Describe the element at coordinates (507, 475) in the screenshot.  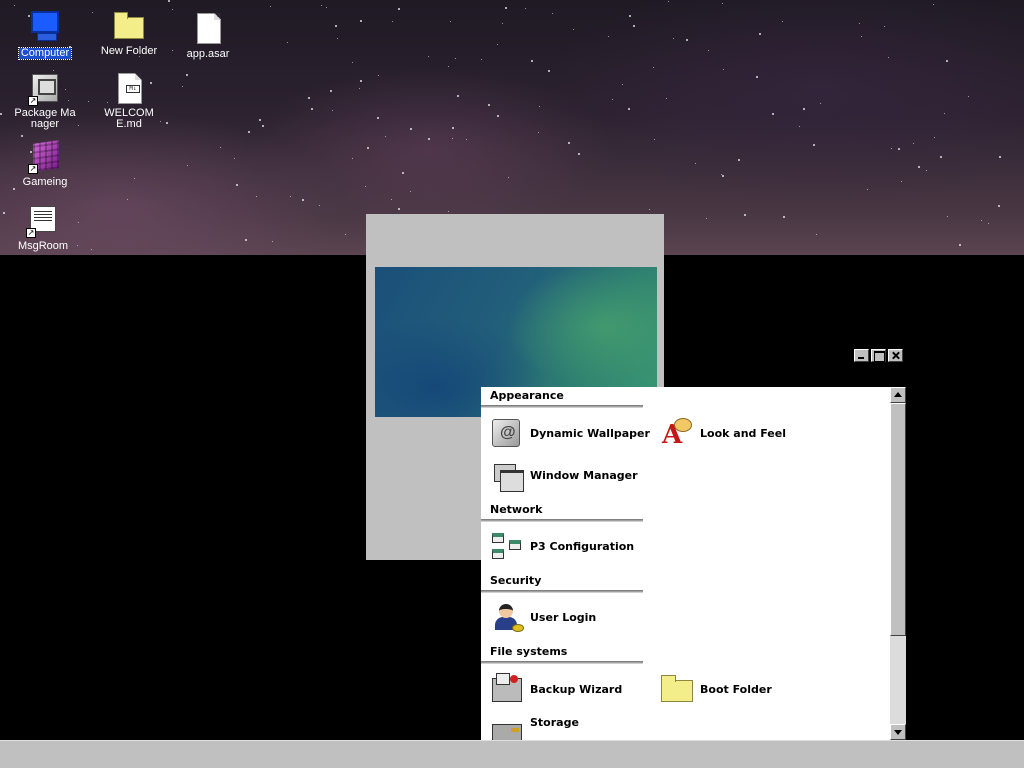
I see `window-manager-icon` at that location.